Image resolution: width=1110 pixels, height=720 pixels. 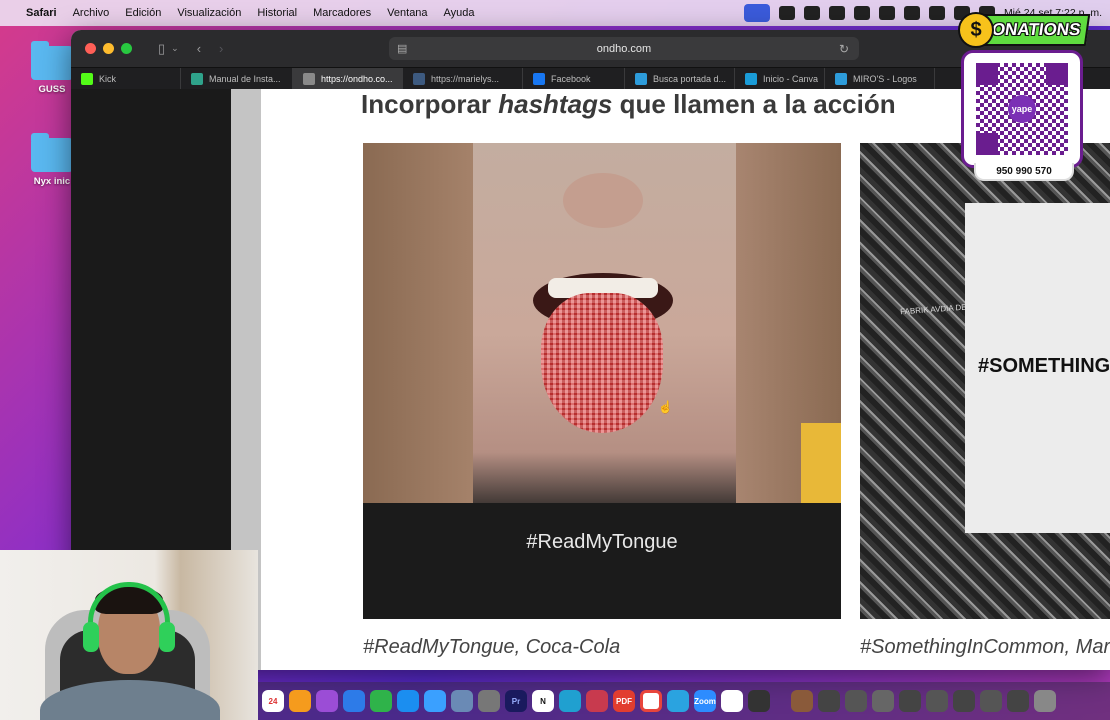 I want to click on tab-kick: Kick, so click(x=126, y=78).